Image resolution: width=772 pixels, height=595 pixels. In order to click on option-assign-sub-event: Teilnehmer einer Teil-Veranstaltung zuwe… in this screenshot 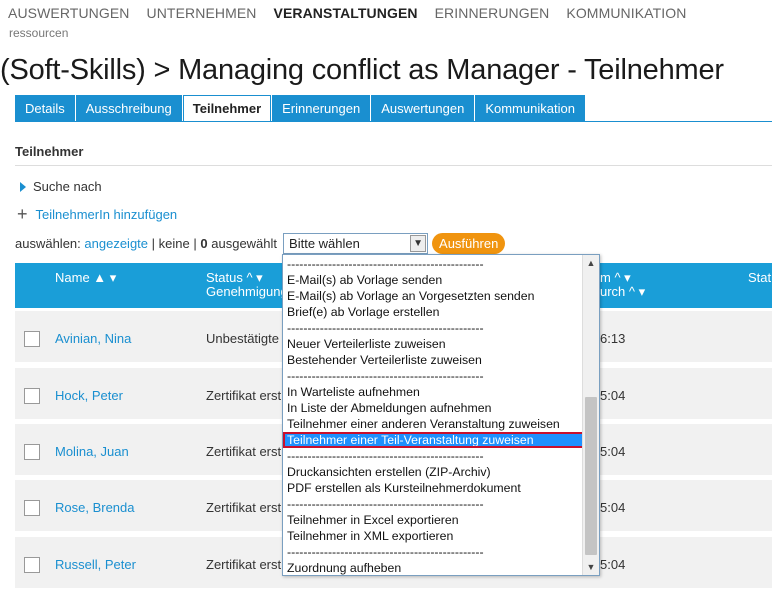, I will do `click(433, 440)`.